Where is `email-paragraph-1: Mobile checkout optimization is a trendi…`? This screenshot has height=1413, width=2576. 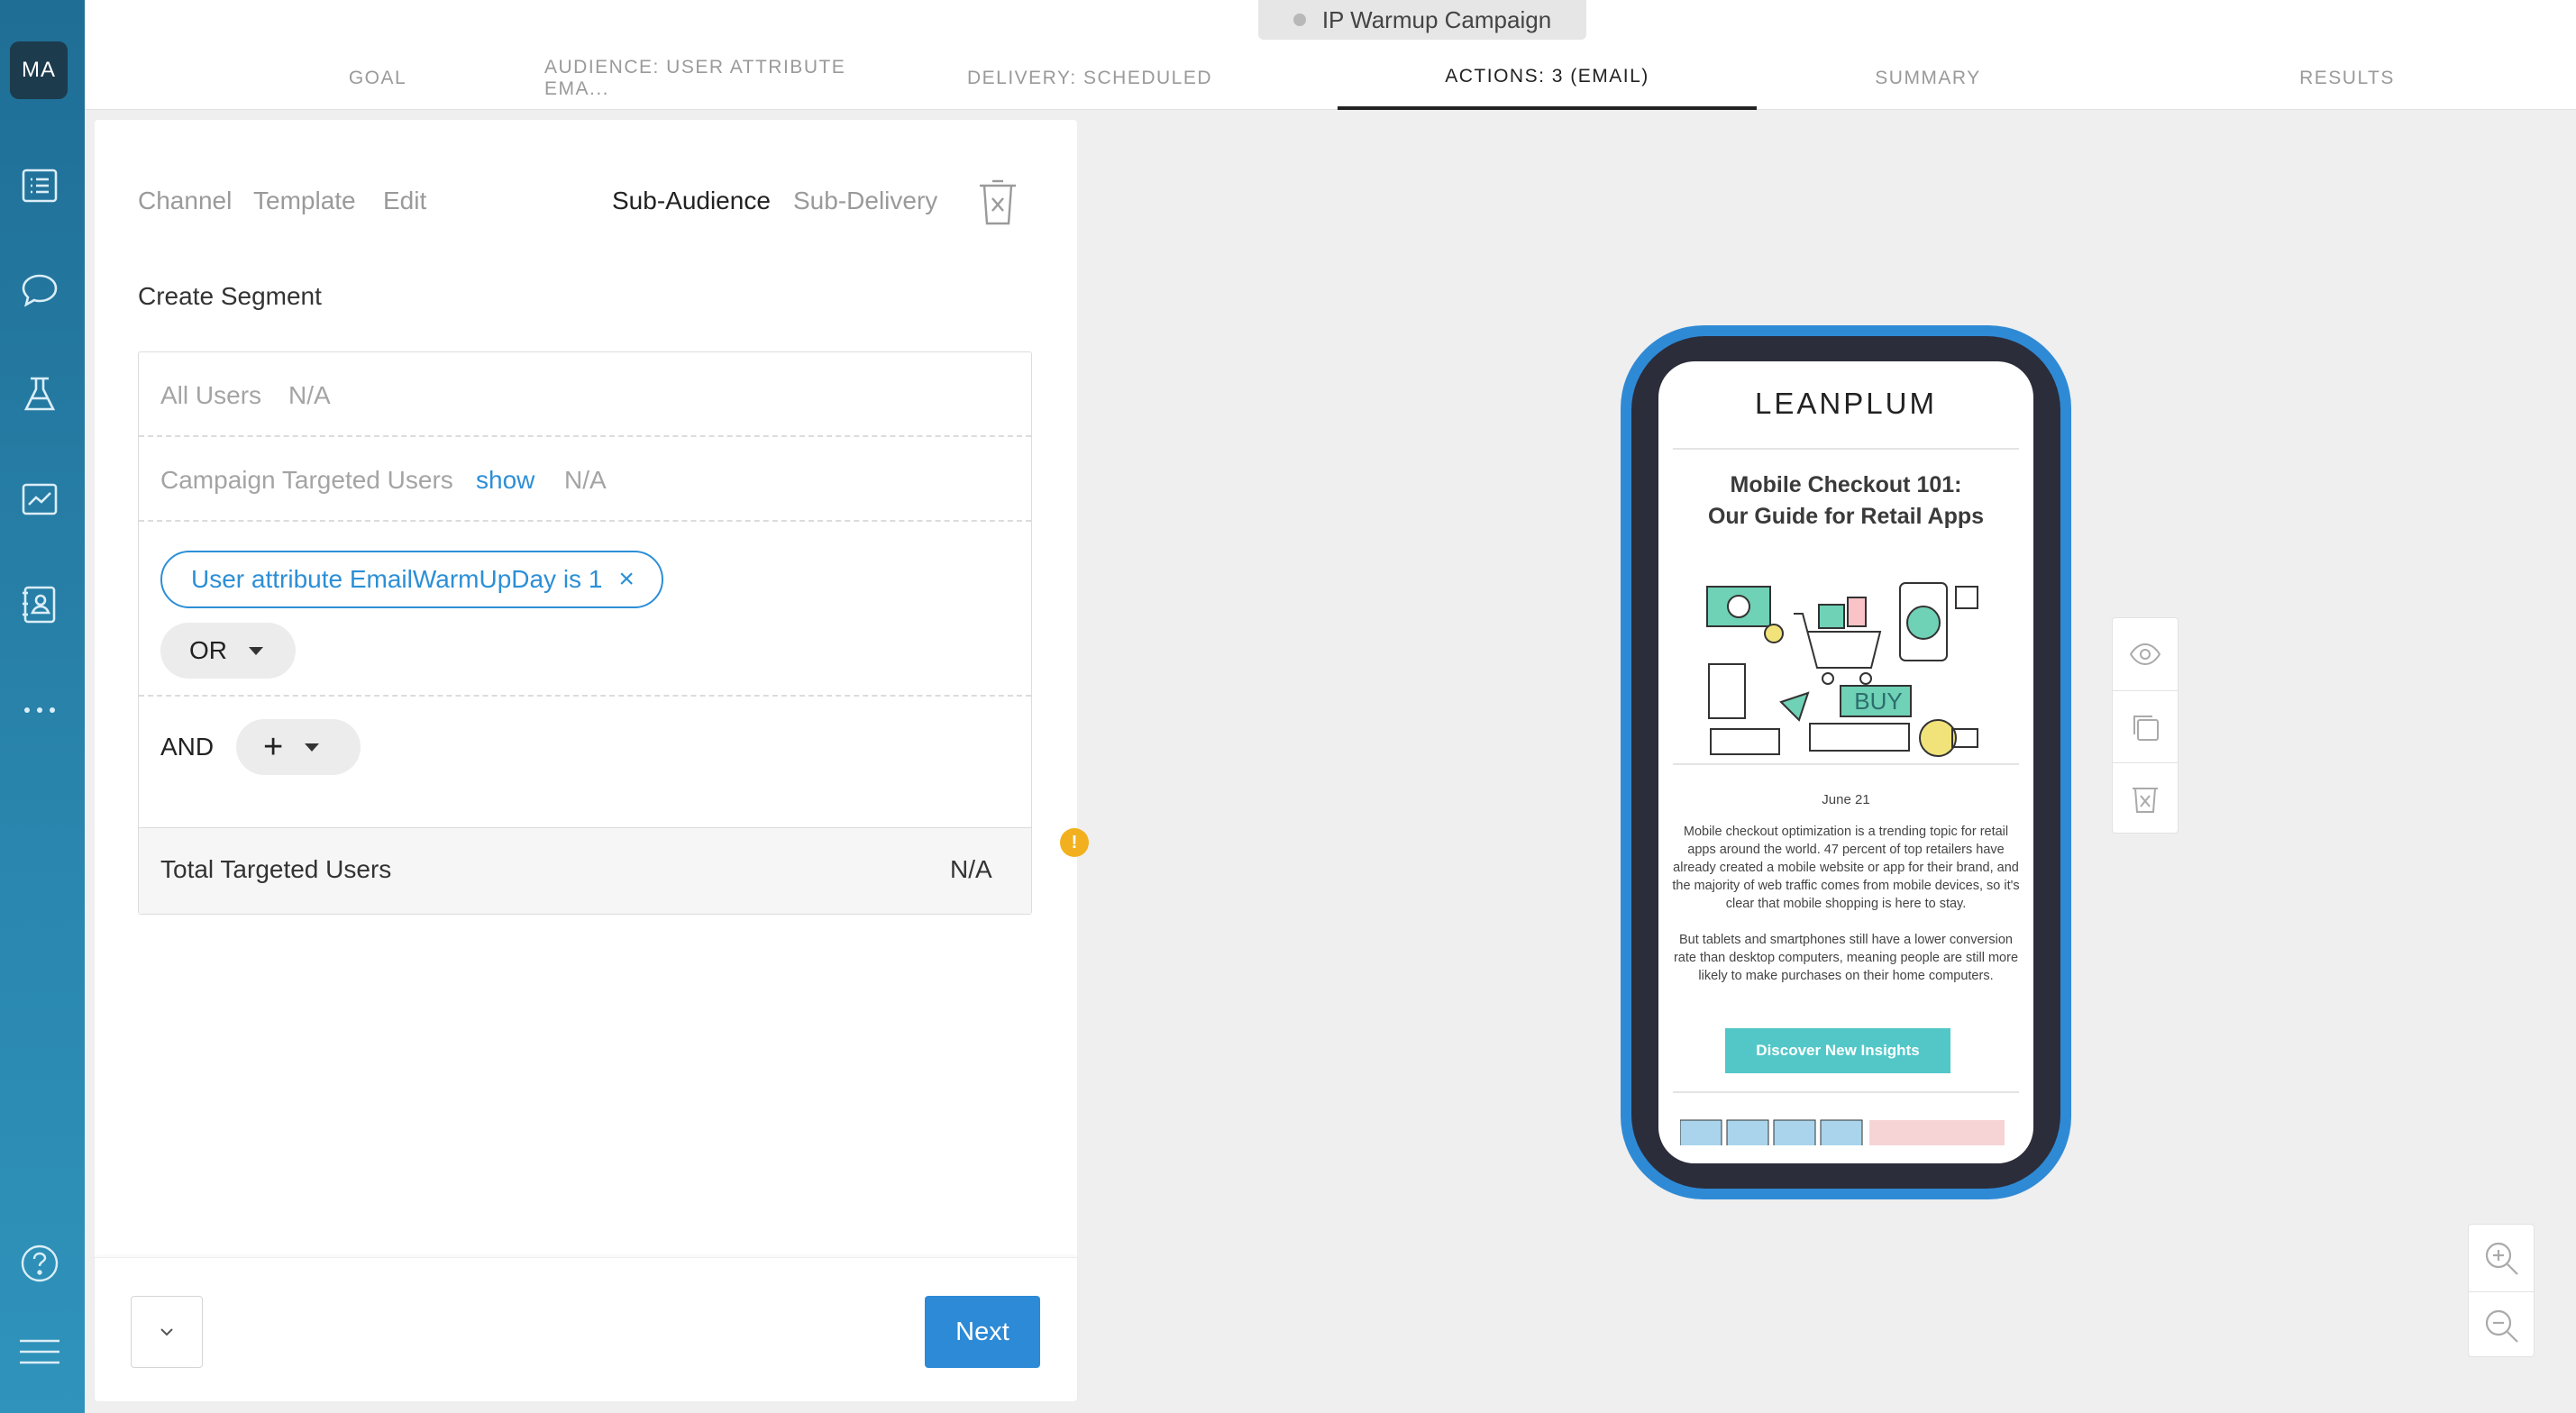
email-paragraph-1: Mobile checkout optimization is a trendi… is located at coordinates (1846, 868).